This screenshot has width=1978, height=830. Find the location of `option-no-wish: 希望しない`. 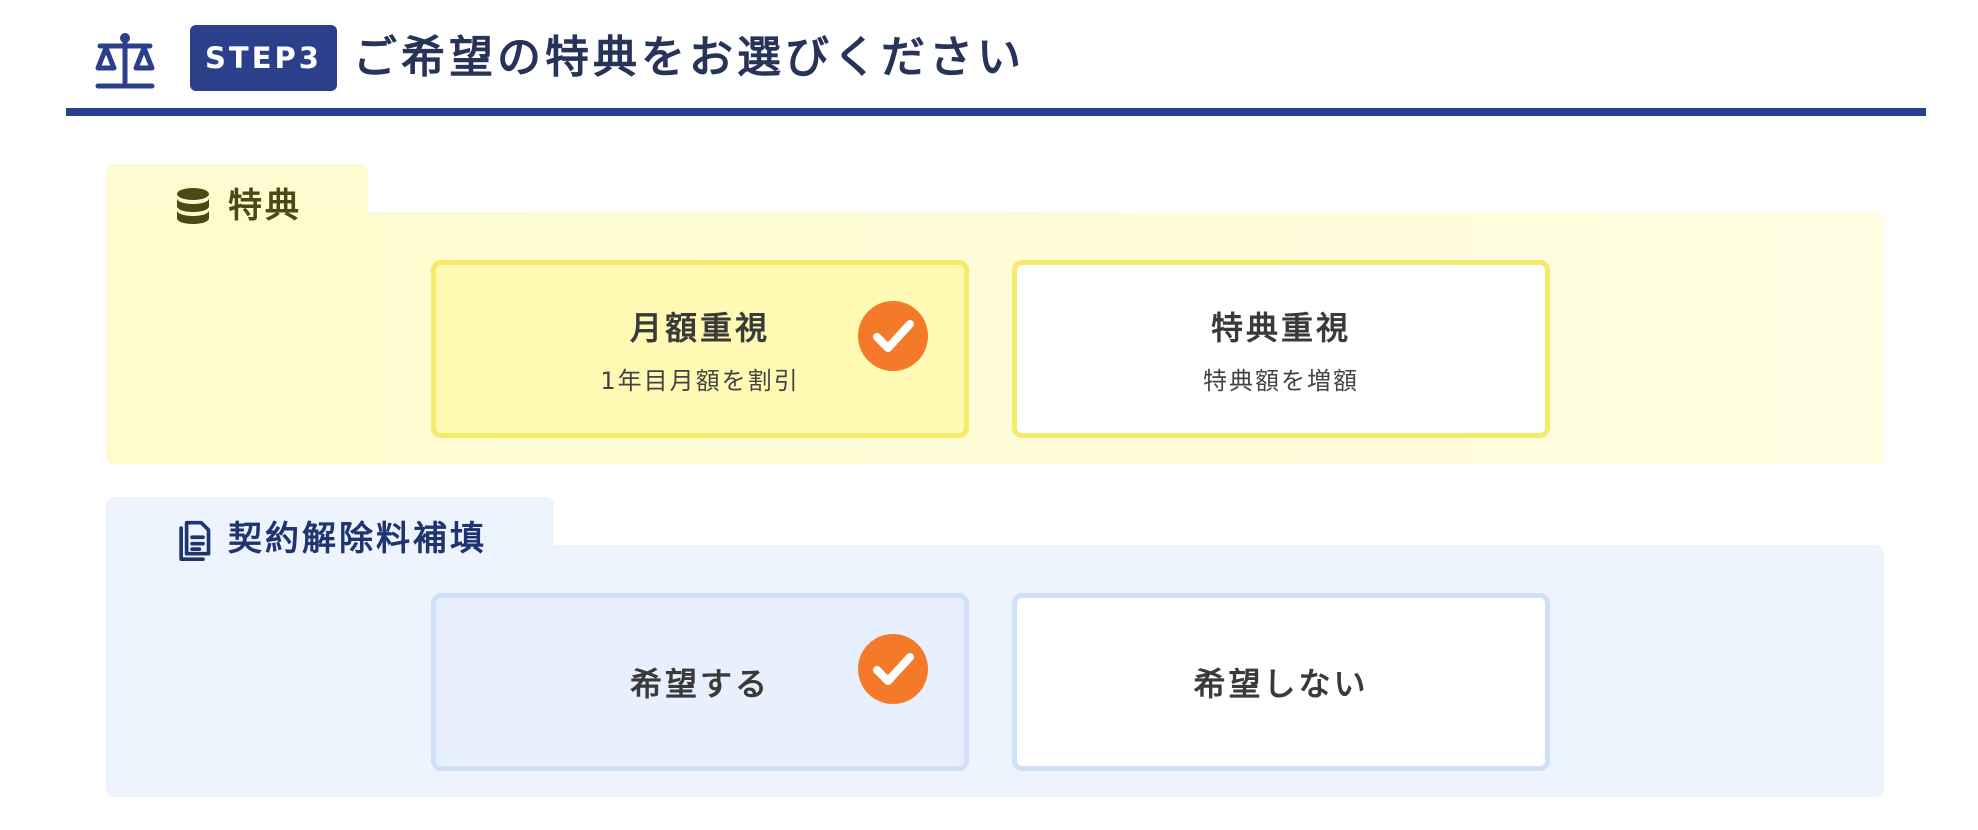

option-no-wish: 希望しない is located at coordinates (1281, 682).